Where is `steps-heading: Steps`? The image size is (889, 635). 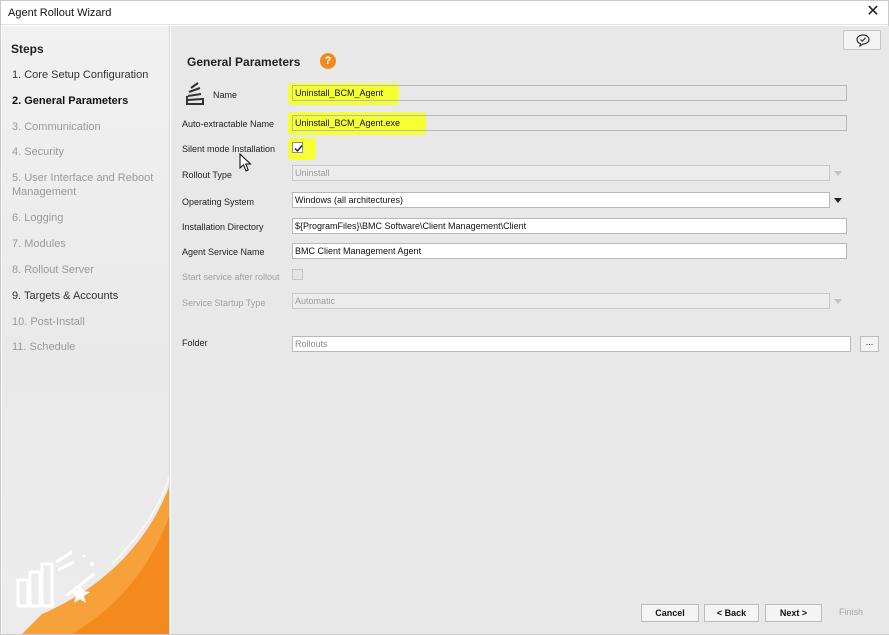
steps-heading: Steps is located at coordinates (27, 49).